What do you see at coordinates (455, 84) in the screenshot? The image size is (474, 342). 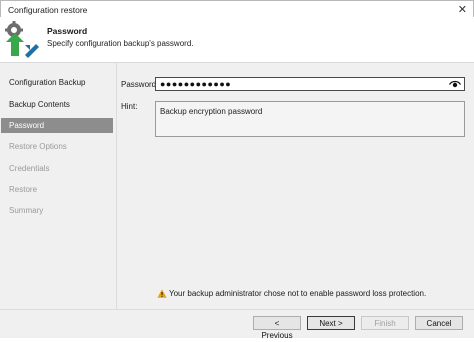 I see `eye-icon` at bounding box center [455, 84].